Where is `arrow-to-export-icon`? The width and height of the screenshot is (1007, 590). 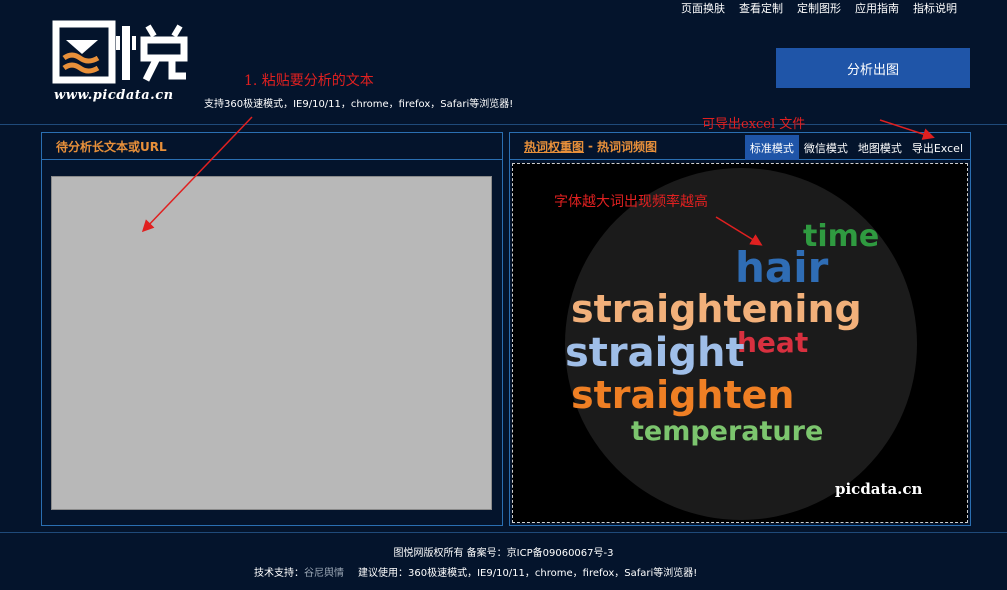 arrow-to-export-icon is located at coordinates (907, 129).